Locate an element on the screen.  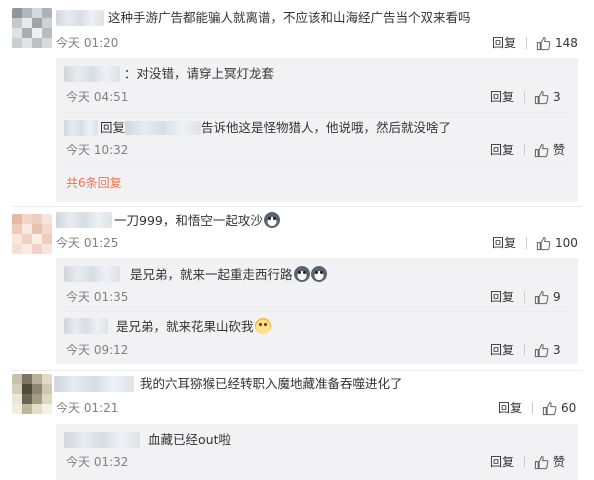
comment-text: 这种手游广告都能骗人就离谱，不应该和山海经广告当个双来看吗 is located at coordinates (289, 17).